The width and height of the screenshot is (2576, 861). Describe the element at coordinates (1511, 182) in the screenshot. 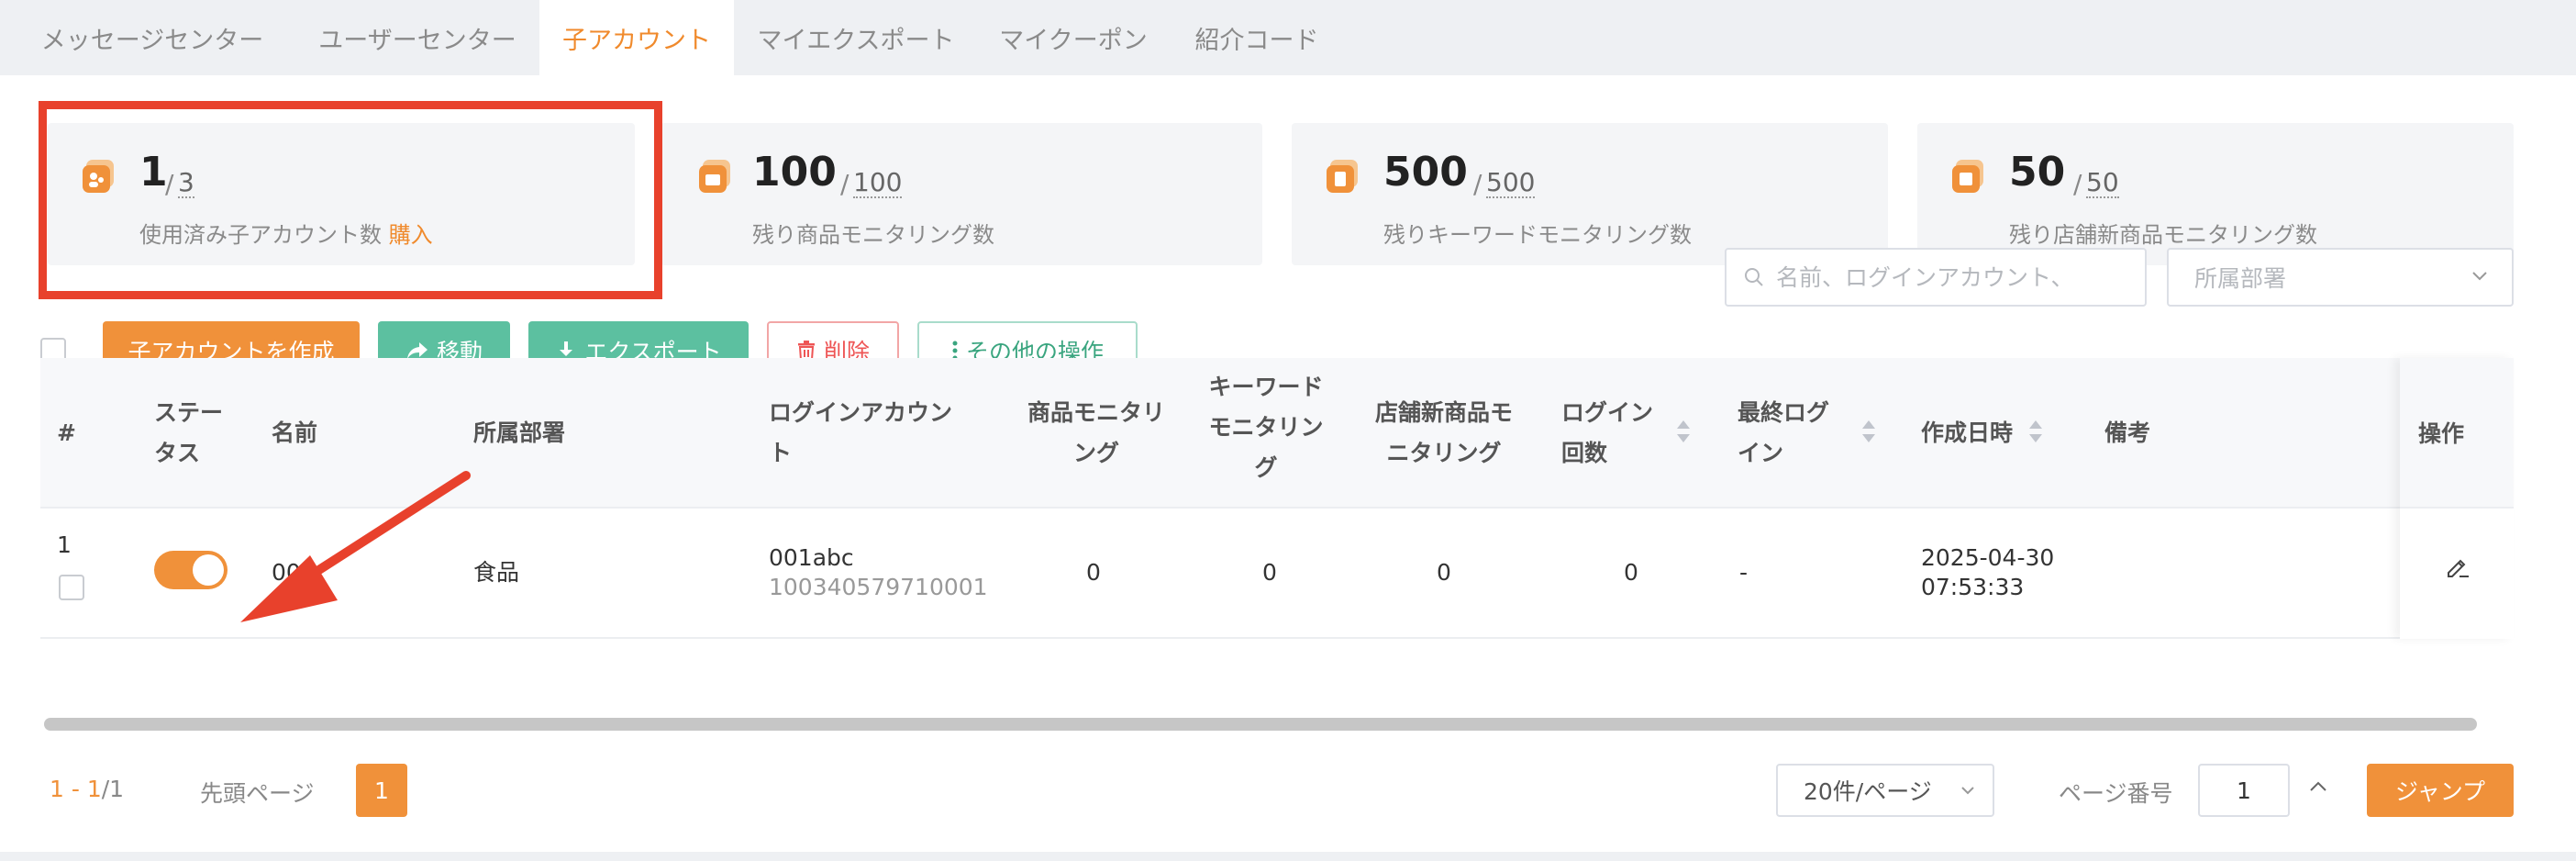

I see `stat-total: 500` at that location.